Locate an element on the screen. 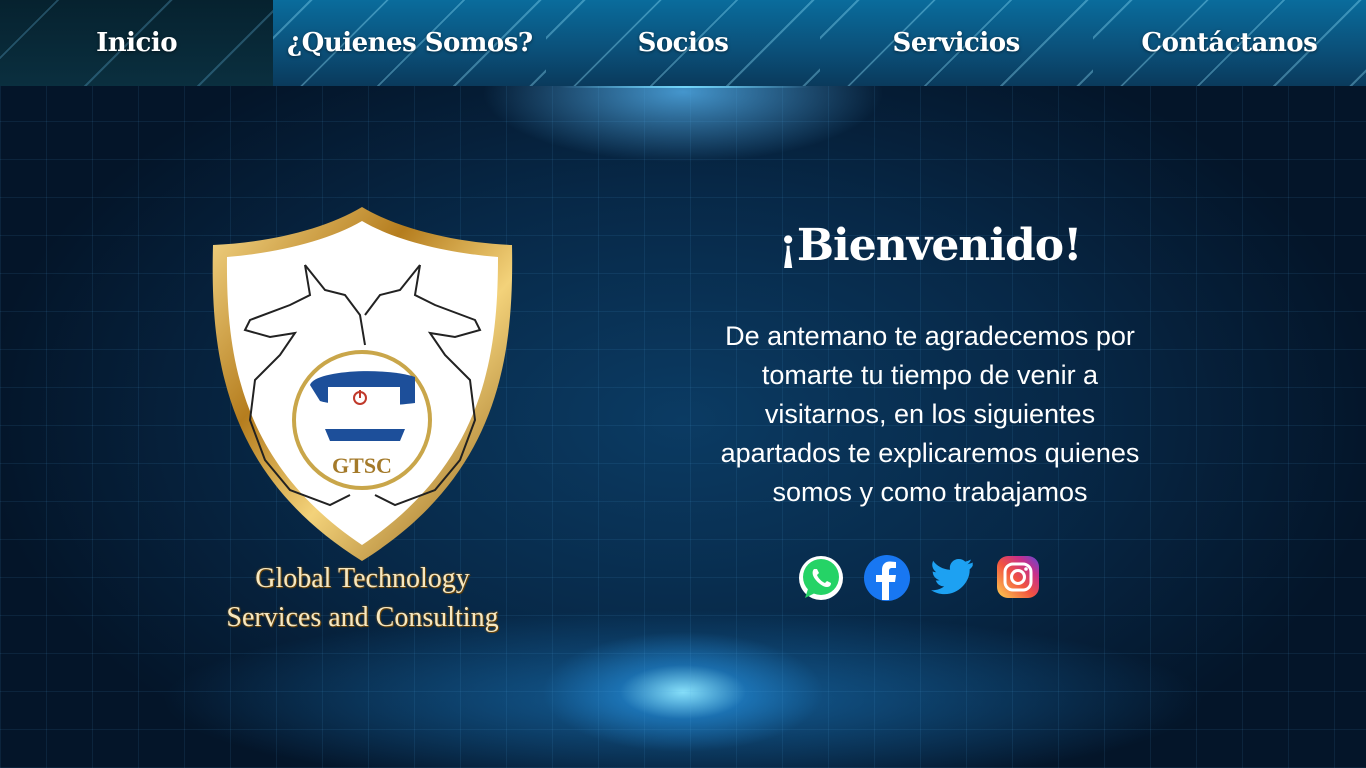 This screenshot has height=768, width=1366. nav-contactanos: Contáctanos is located at coordinates (1229, 43).